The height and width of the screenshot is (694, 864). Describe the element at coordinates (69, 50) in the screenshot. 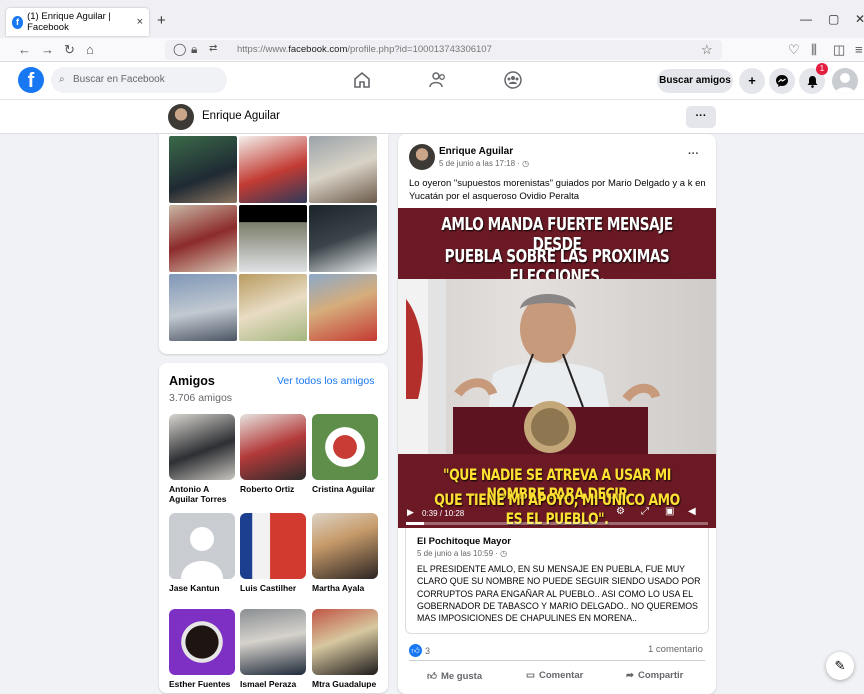

I see `reload-icon: ↻` at that location.